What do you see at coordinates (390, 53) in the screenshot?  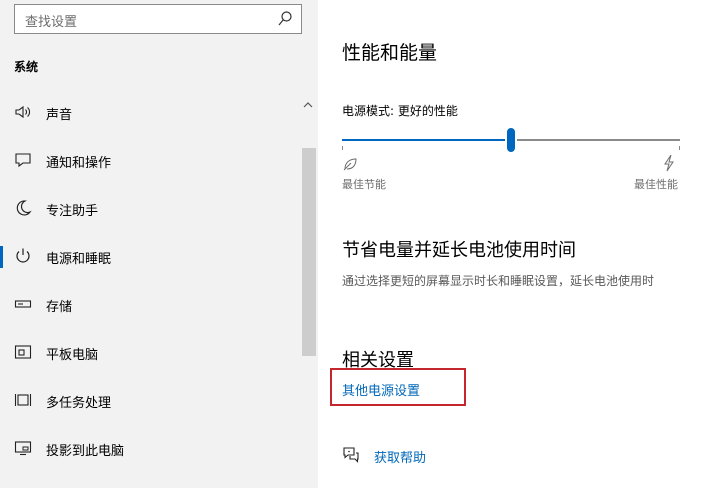 I see `page-title: 性能和能量` at bounding box center [390, 53].